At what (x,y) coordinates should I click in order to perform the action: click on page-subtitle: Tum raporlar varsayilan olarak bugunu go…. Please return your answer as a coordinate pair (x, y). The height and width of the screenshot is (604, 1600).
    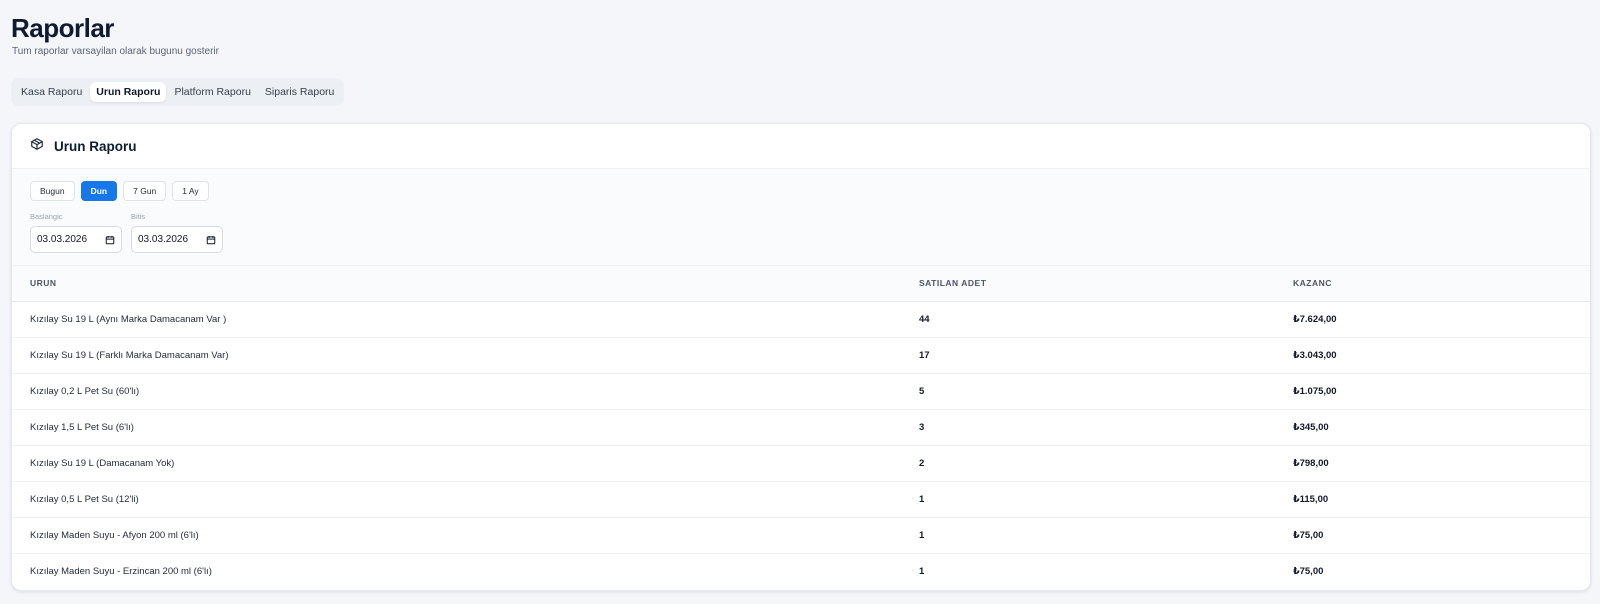
    Looking at the image, I should click on (115, 51).